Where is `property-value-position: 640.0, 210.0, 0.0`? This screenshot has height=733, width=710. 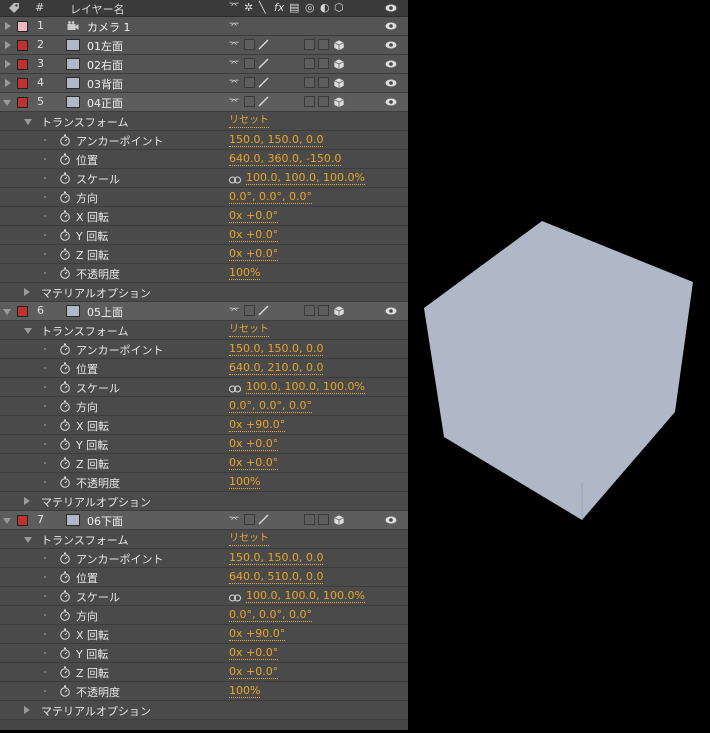
property-value-position: 640.0, 210.0, 0.0 is located at coordinates (276, 368).